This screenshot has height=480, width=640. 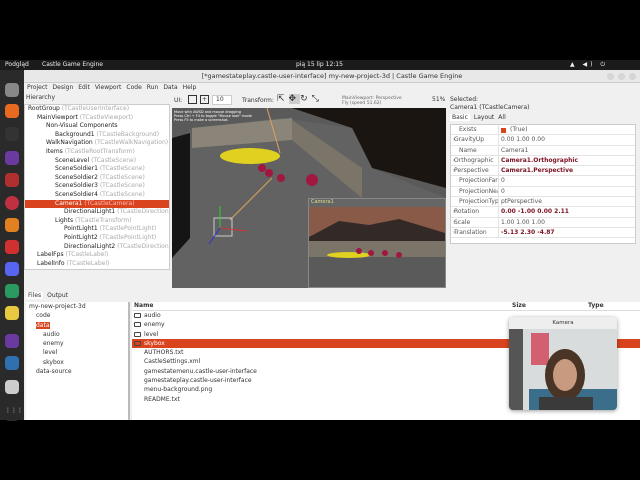 I want to click on tab-basic: Basic, so click(x=460, y=117).